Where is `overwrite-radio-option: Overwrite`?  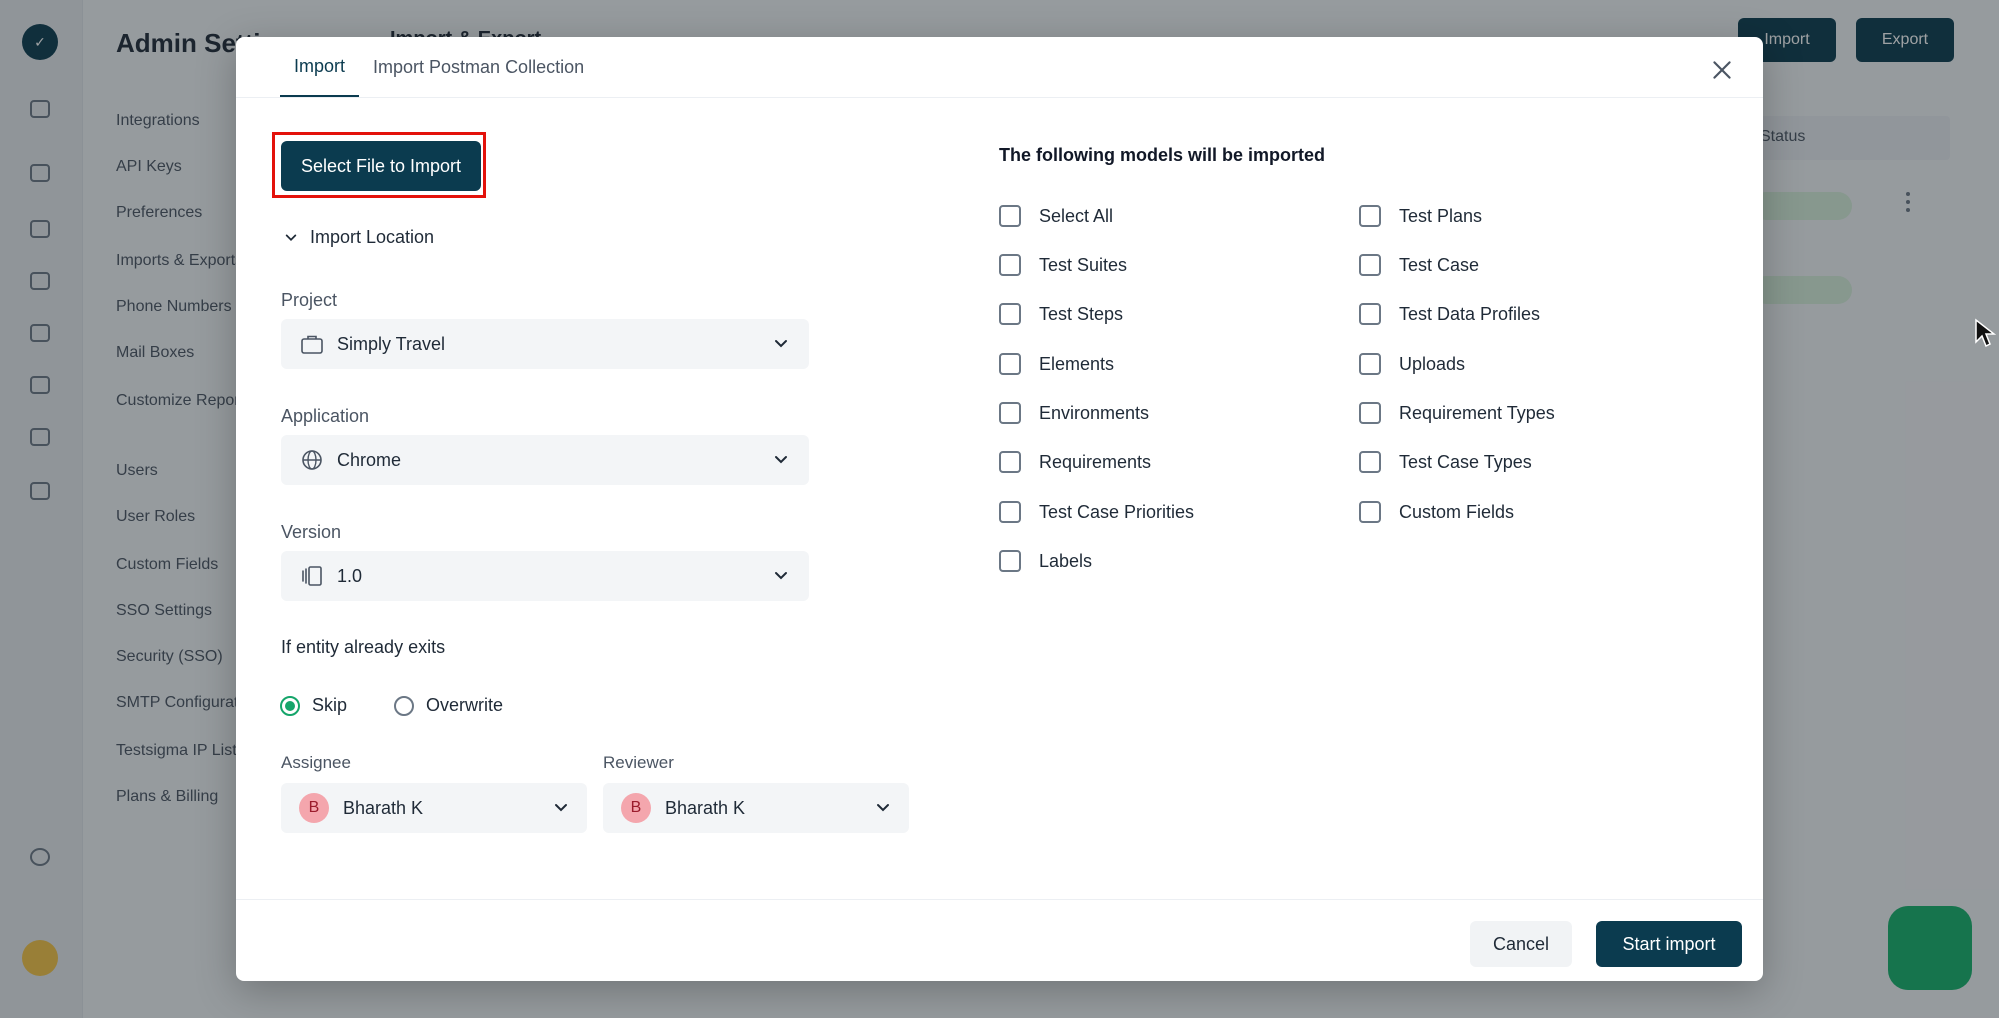
overwrite-radio-option: Overwrite is located at coordinates (448, 705).